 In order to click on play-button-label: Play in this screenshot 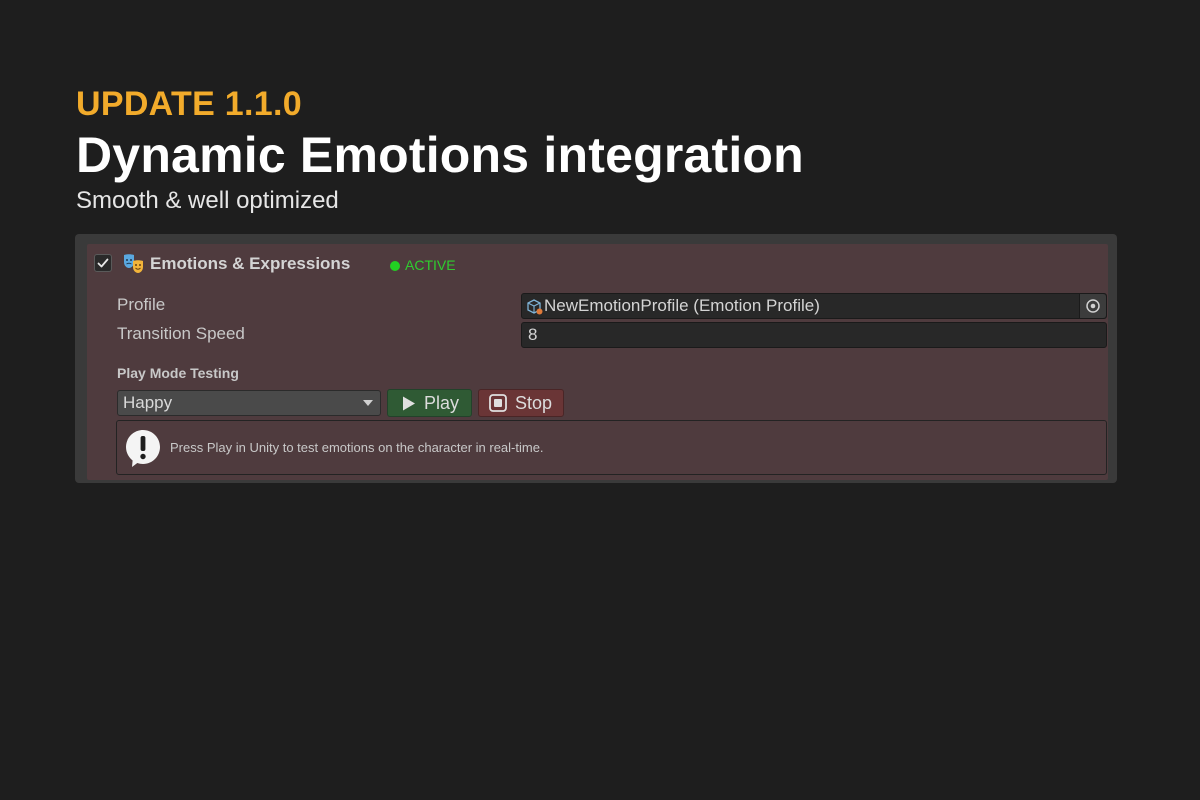, I will do `click(442, 403)`.